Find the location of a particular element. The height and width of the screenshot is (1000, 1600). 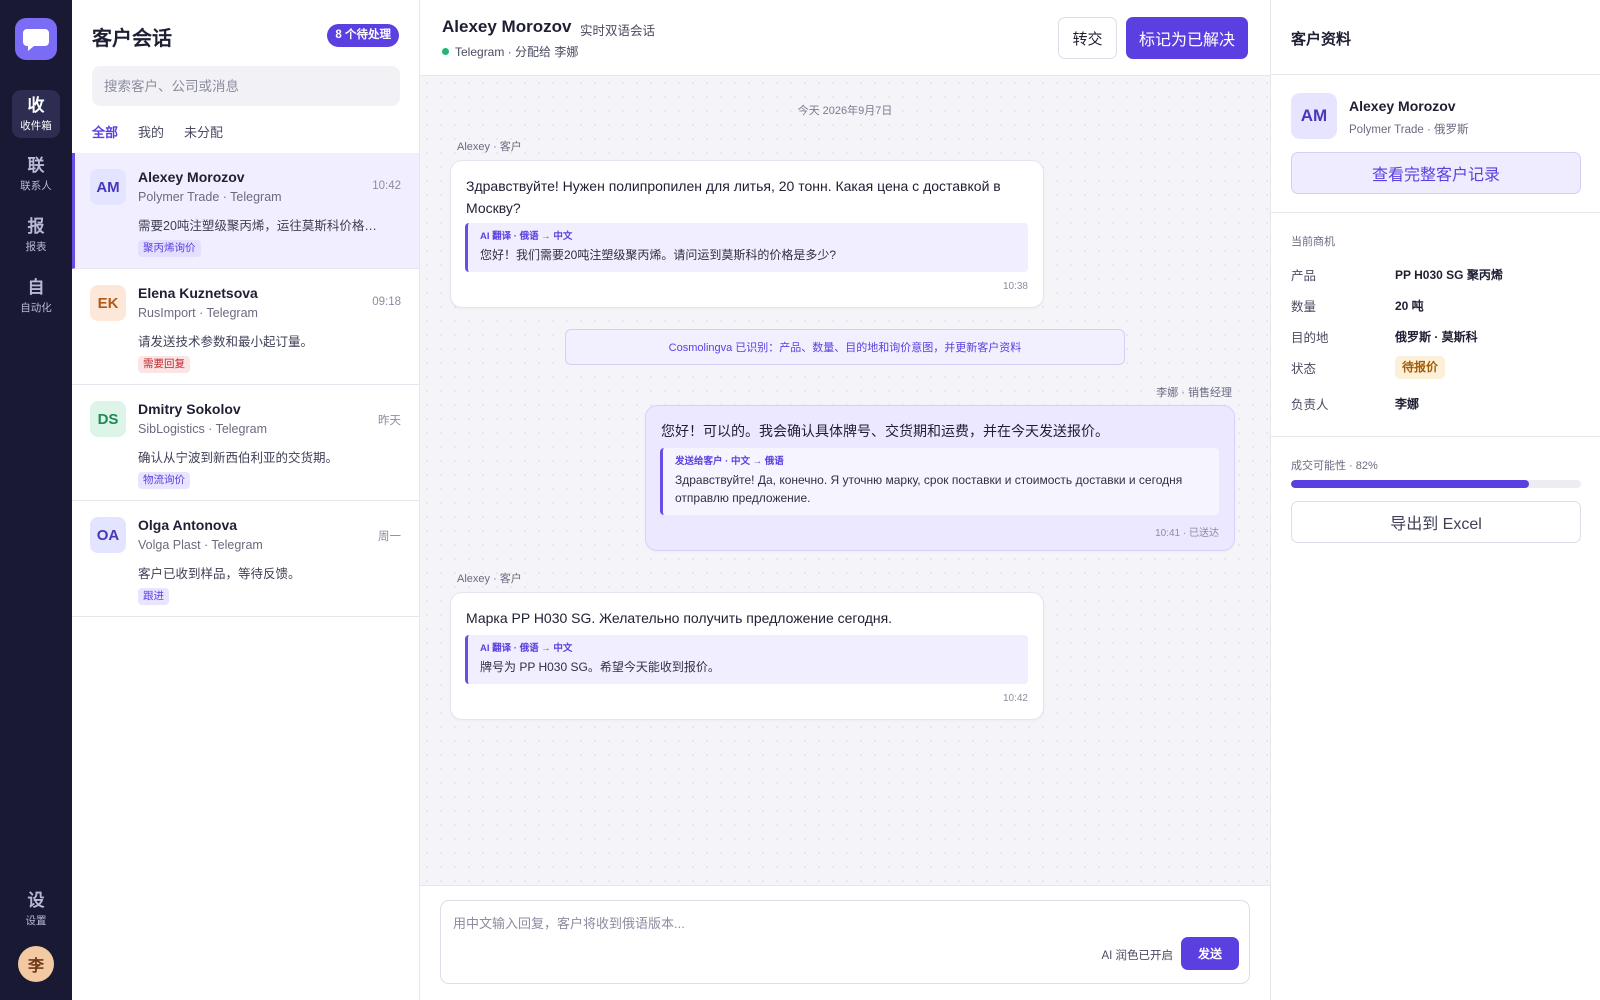

field-label-quantity: 数量 is located at coordinates (1304, 307).